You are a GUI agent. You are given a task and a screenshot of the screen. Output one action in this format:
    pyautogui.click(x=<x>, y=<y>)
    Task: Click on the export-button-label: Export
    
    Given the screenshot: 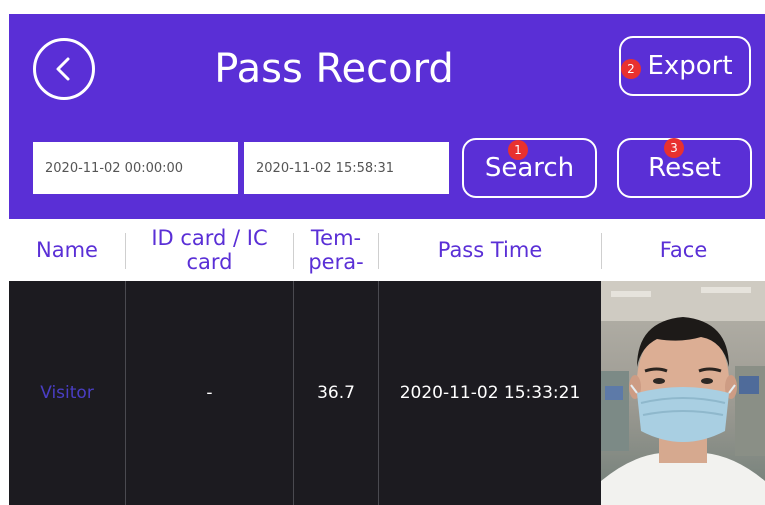 What is the action you would take?
    pyautogui.click(x=690, y=66)
    